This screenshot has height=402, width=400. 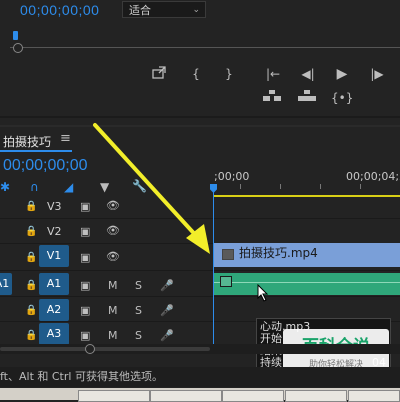 I want to click on active-tab-indicator, so click(x=36, y=151).